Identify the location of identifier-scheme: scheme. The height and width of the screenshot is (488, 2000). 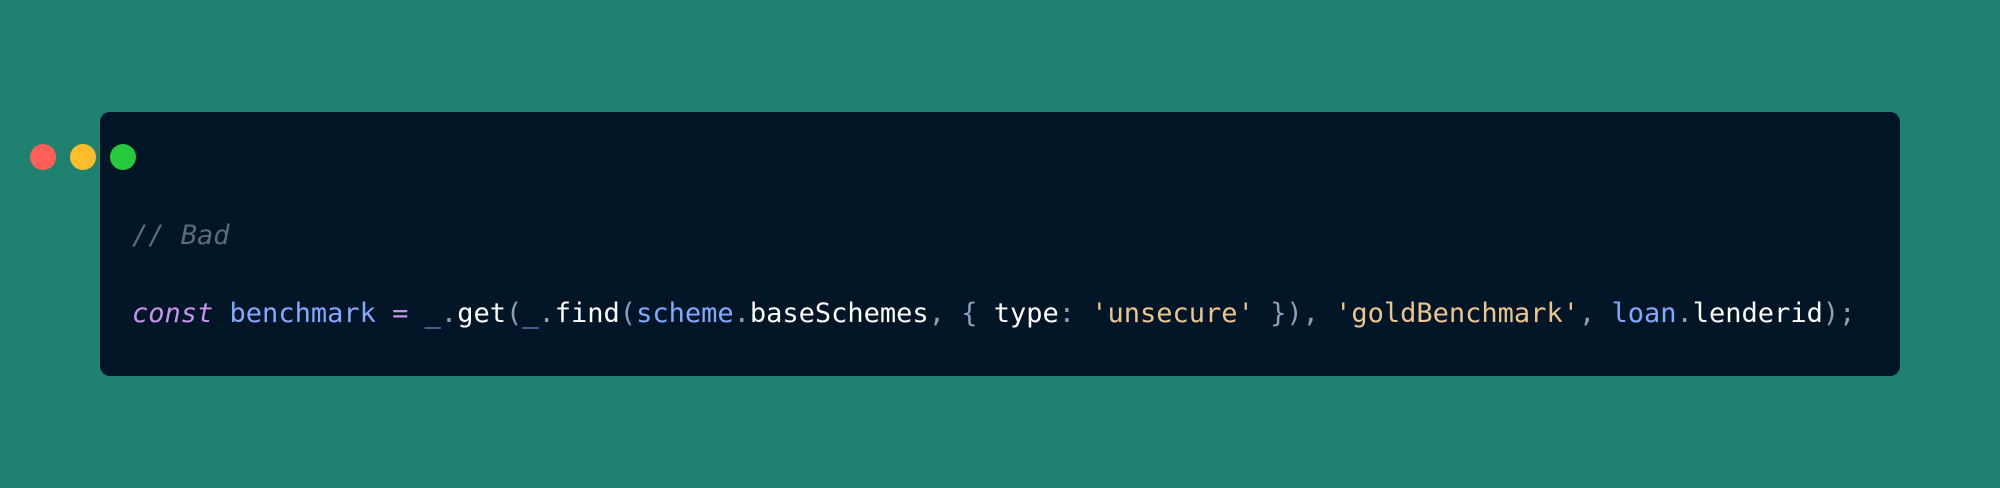
(685, 313).